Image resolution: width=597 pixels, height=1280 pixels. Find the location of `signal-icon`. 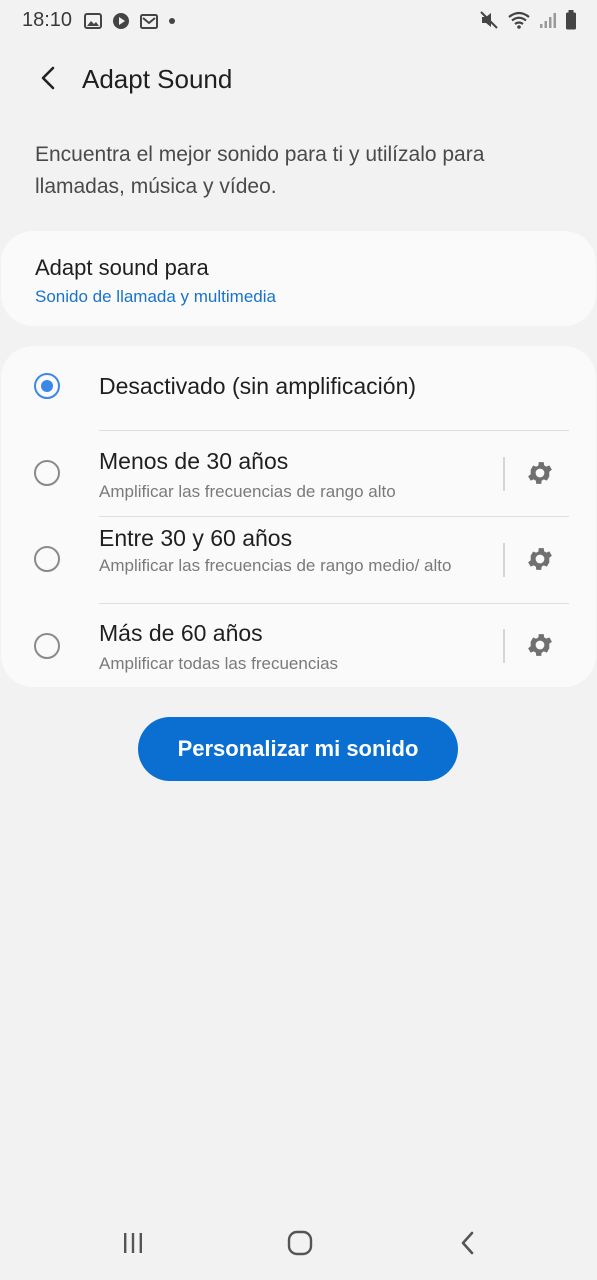

signal-icon is located at coordinates (548, 20).